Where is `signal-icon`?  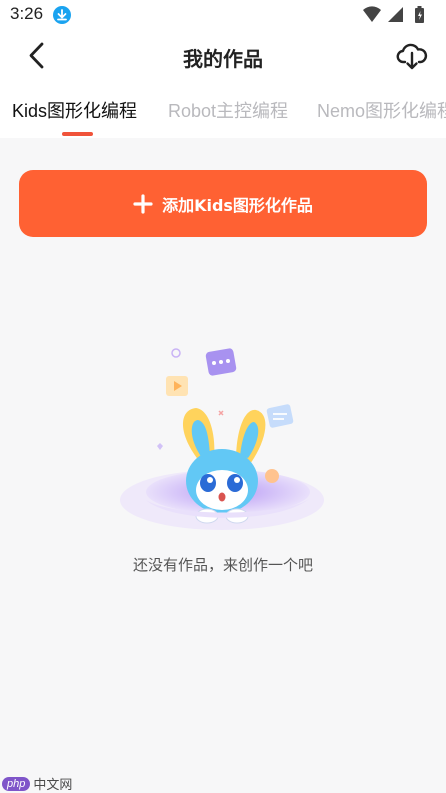
signal-icon is located at coordinates (395, 14).